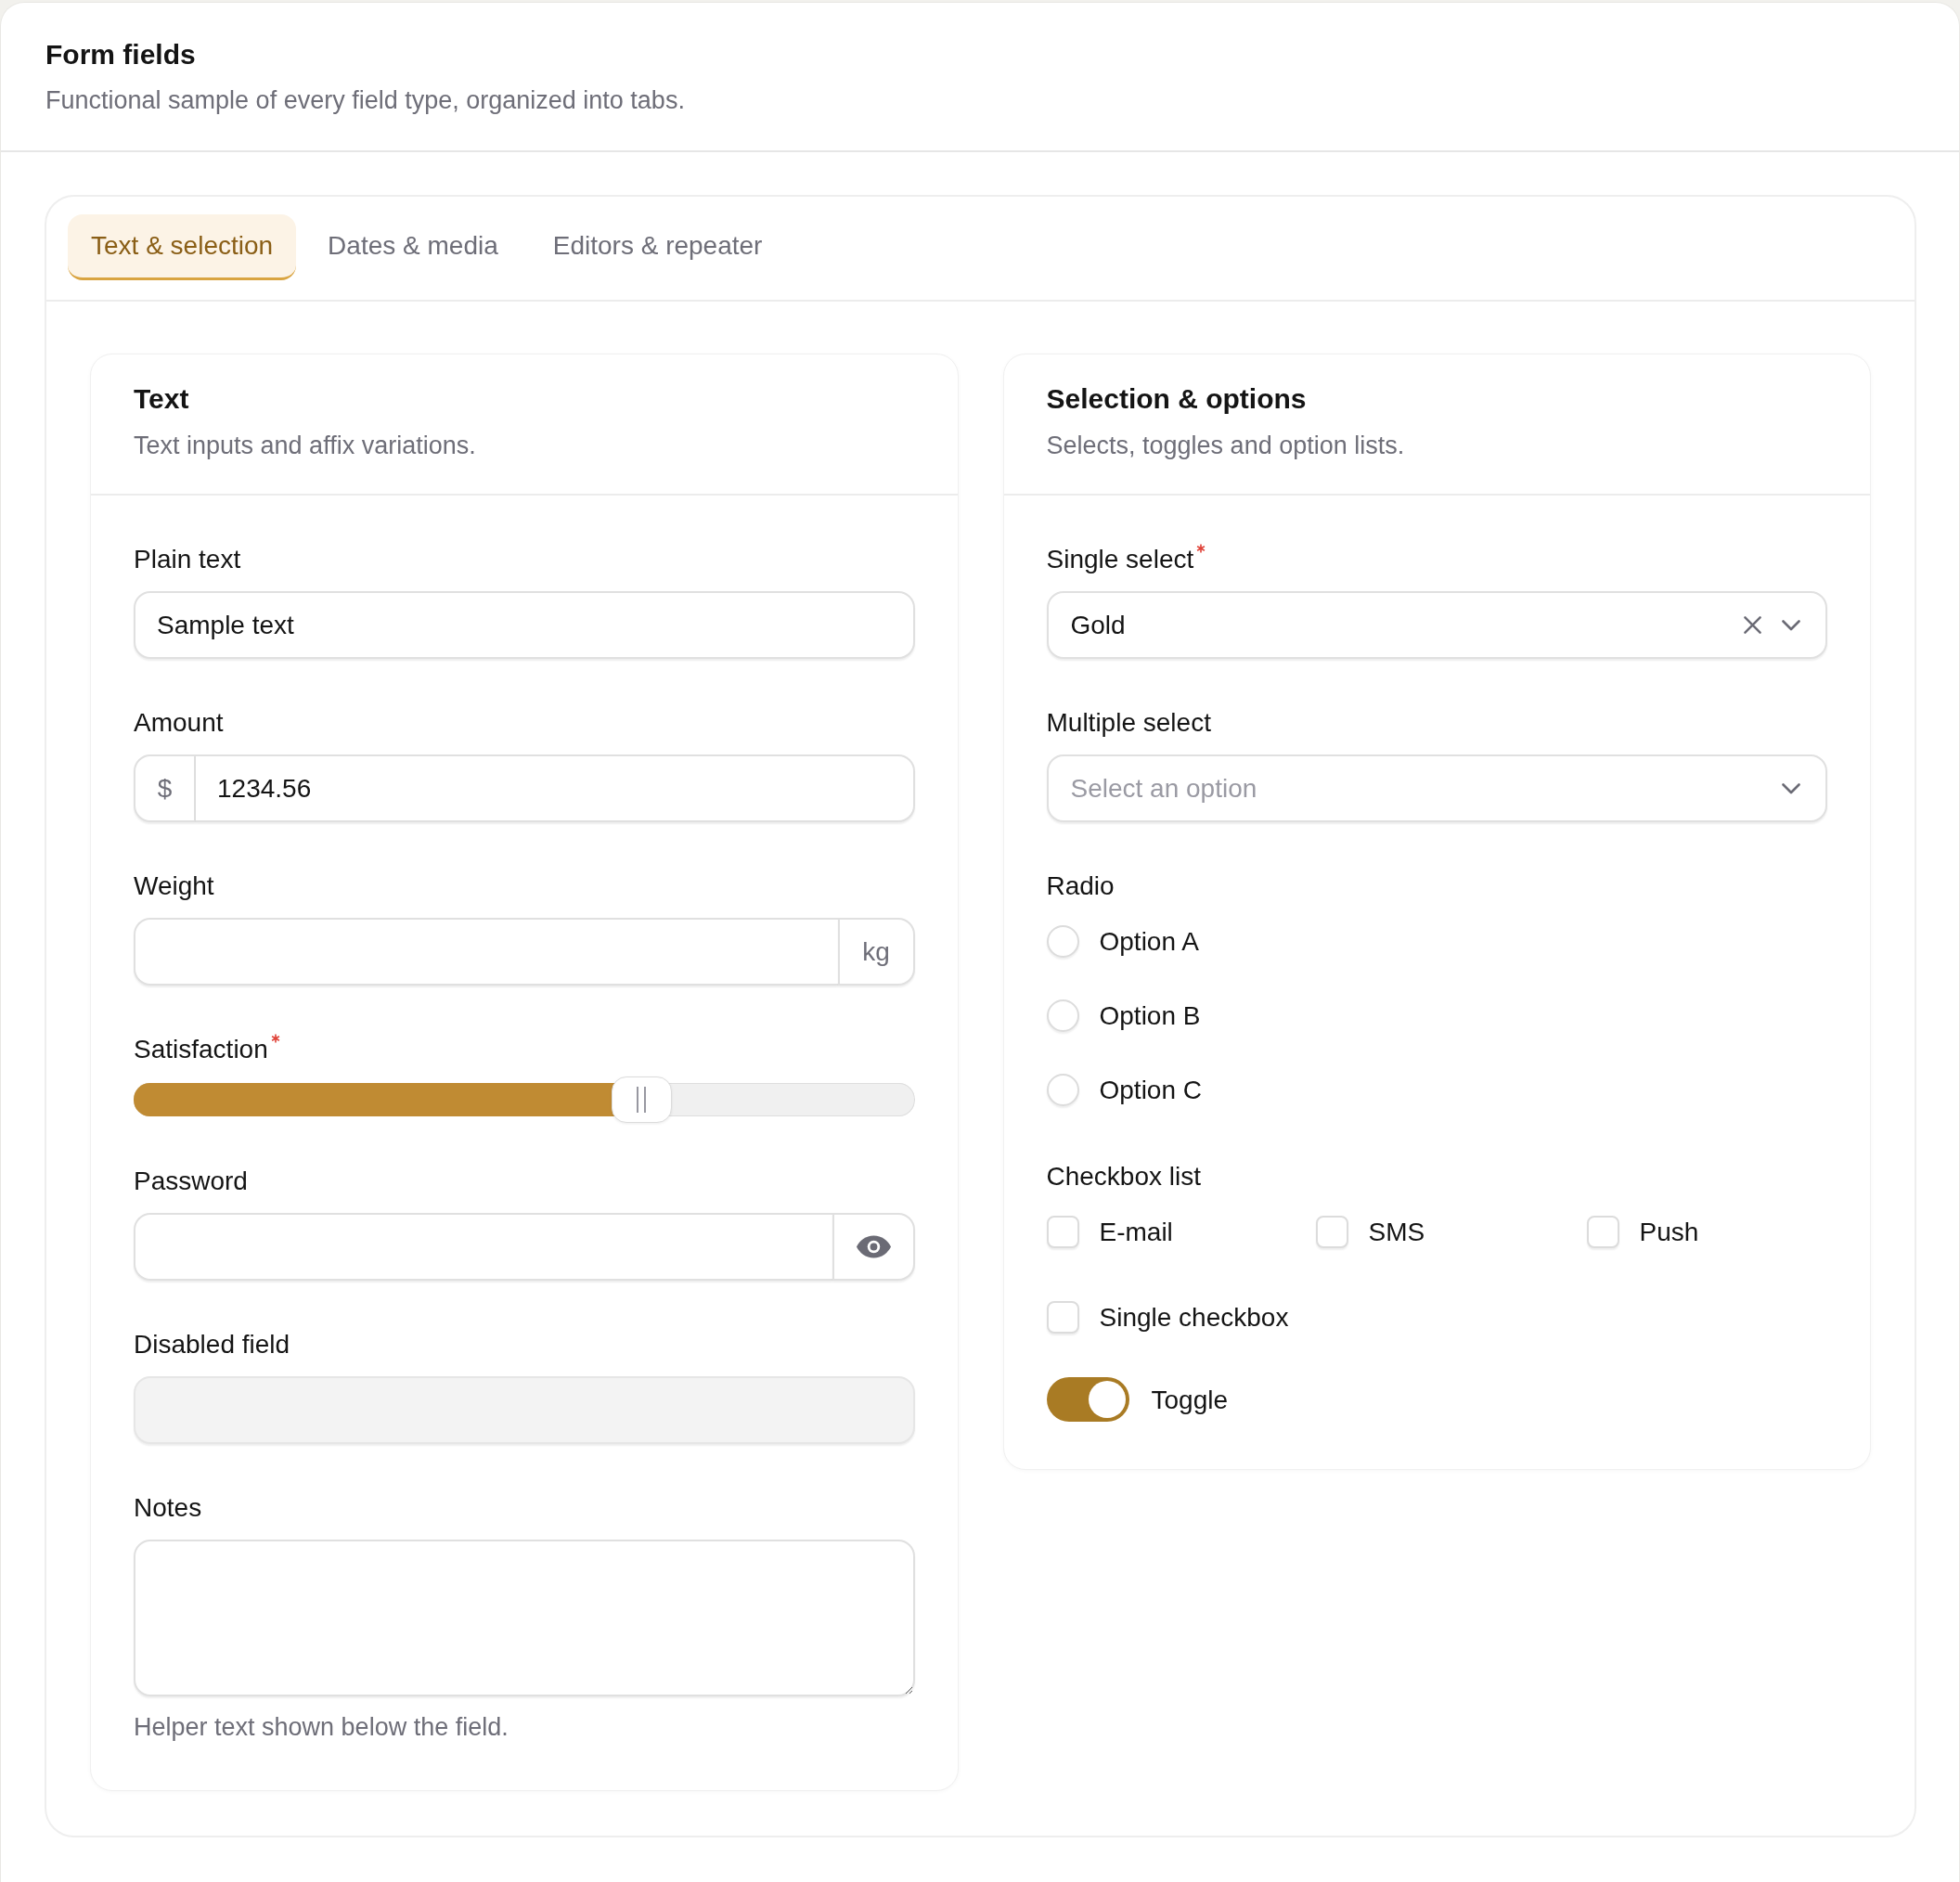 The width and height of the screenshot is (1960, 1882). Describe the element at coordinates (524, 1618) in the screenshot. I see `textarea-field` at that location.